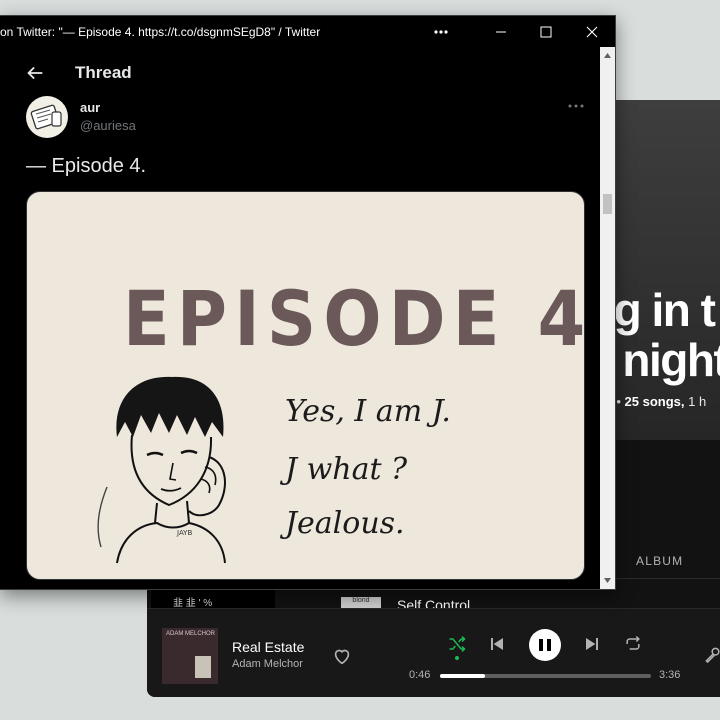 This screenshot has height=720, width=720. Describe the element at coordinates (545, 676) in the screenshot. I see `progress-bar` at that location.